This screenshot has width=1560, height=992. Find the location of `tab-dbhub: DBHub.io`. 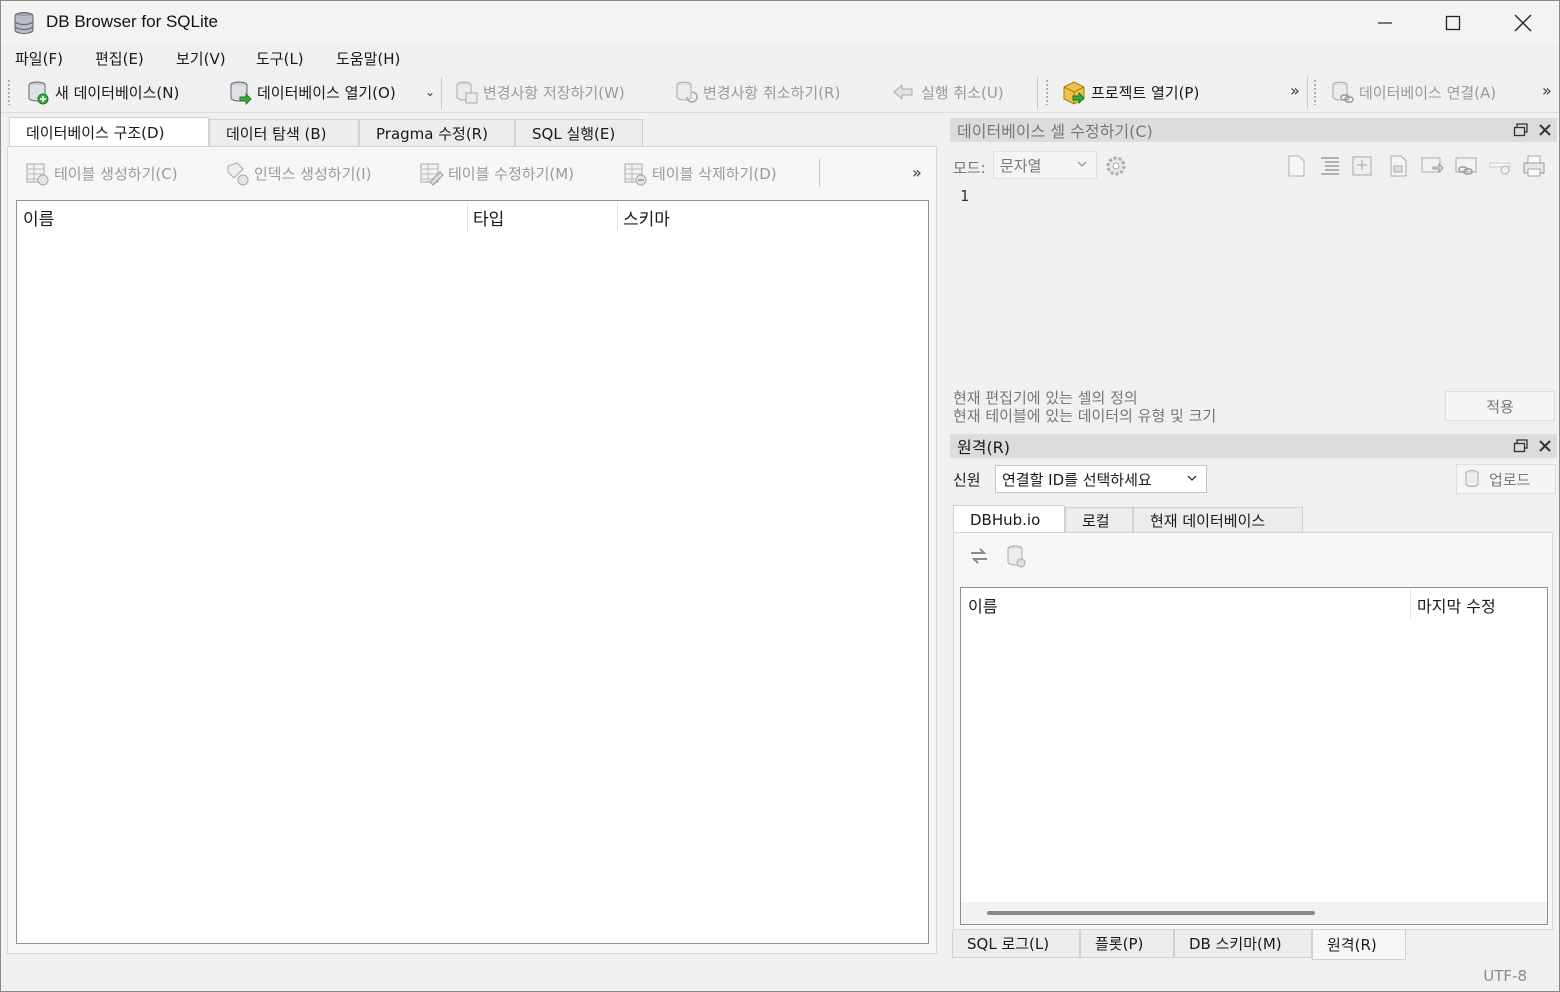

tab-dbhub: DBHub.io is located at coordinates (1009, 519).